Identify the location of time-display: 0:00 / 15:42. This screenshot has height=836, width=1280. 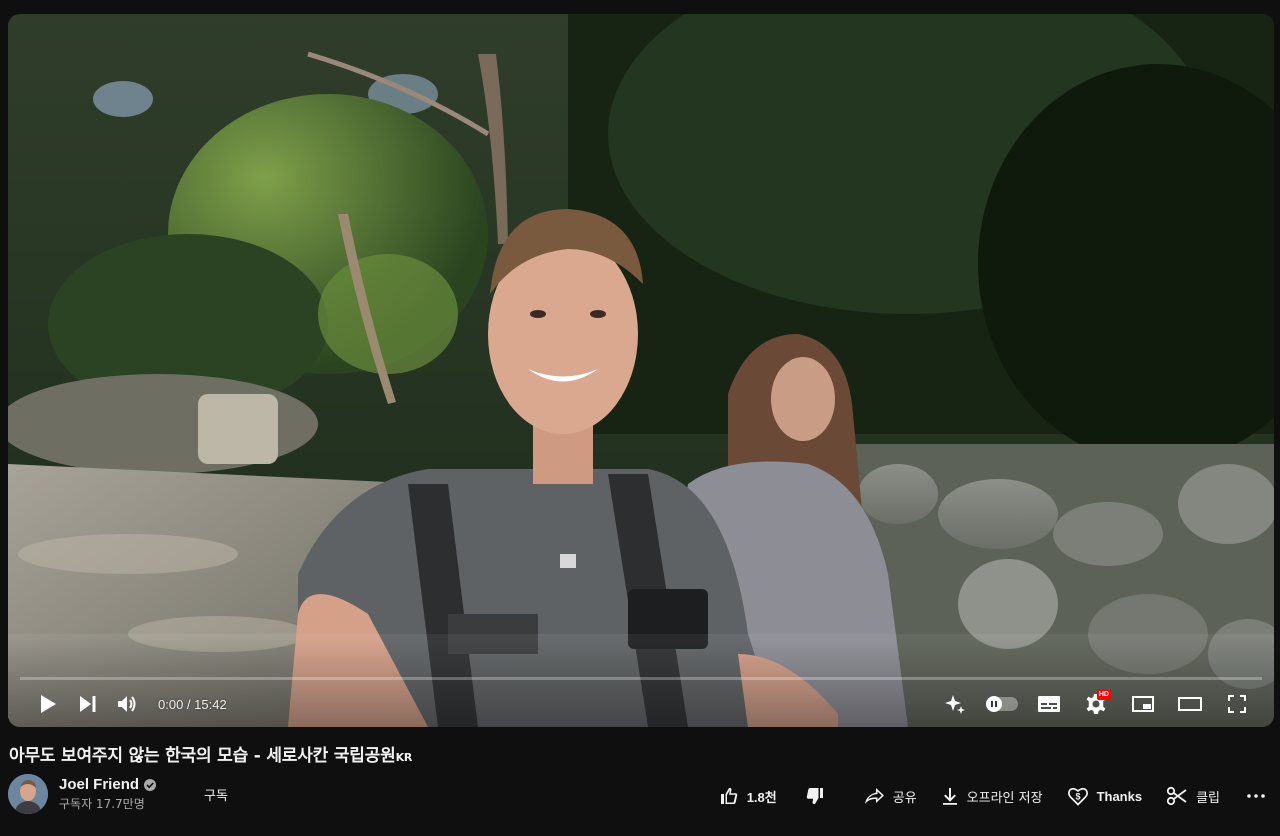
(192, 704).